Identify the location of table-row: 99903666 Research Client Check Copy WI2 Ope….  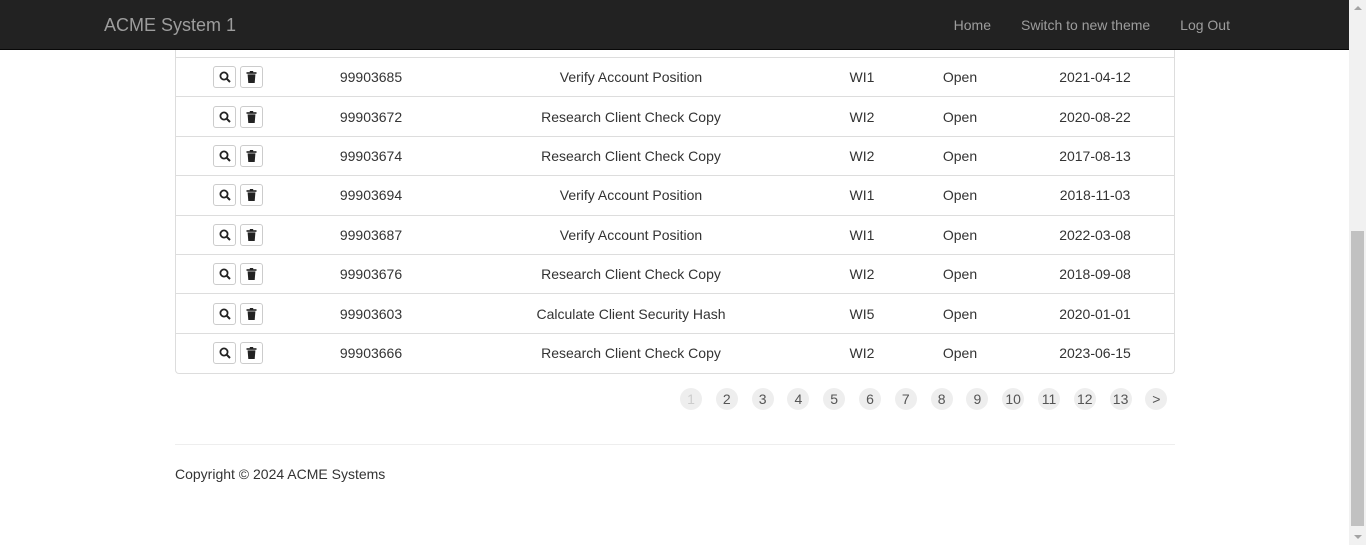
(675, 353).